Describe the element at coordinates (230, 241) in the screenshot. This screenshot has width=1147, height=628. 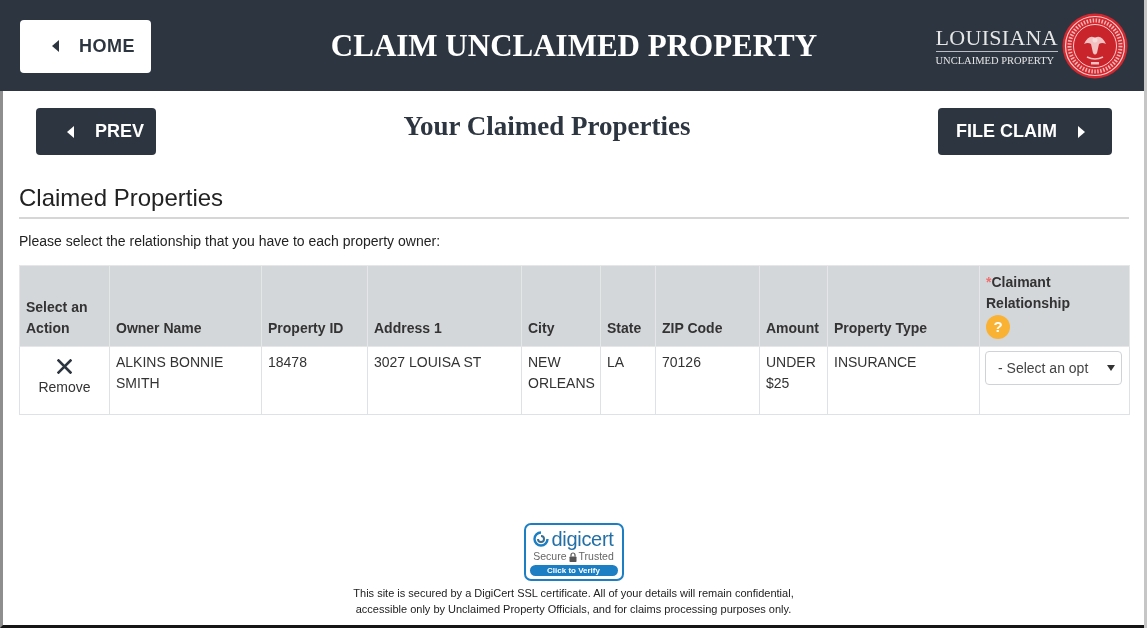
I see `instruction-text: Please select the relationship that you have to each property owner:` at that location.